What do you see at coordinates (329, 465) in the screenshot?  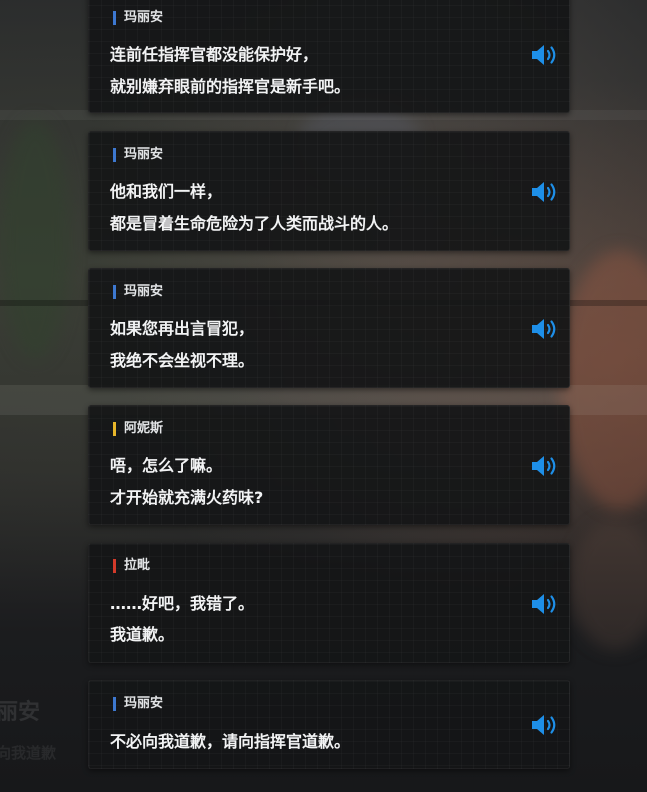 I see `dialogue-entry: 阿妮斯 唔，怎么了嘛。 才开始就充满火药味?` at bounding box center [329, 465].